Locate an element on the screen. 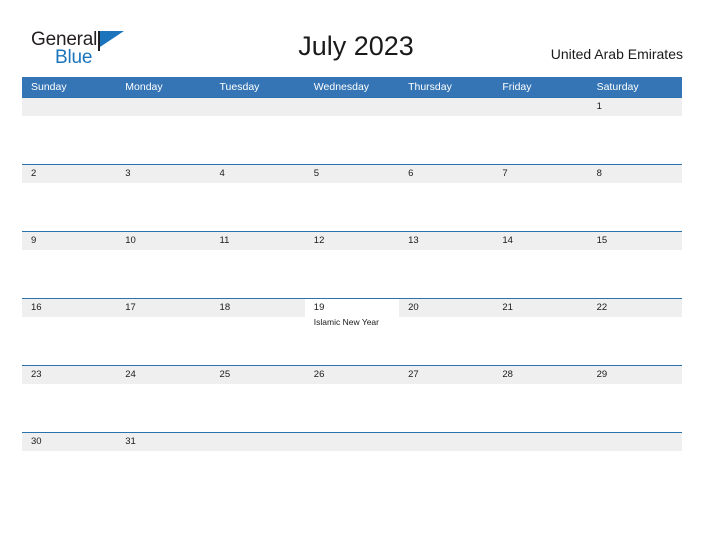 Image resolution: width=712 pixels, height=550 pixels. day-number: 11 is located at coordinates (224, 240).